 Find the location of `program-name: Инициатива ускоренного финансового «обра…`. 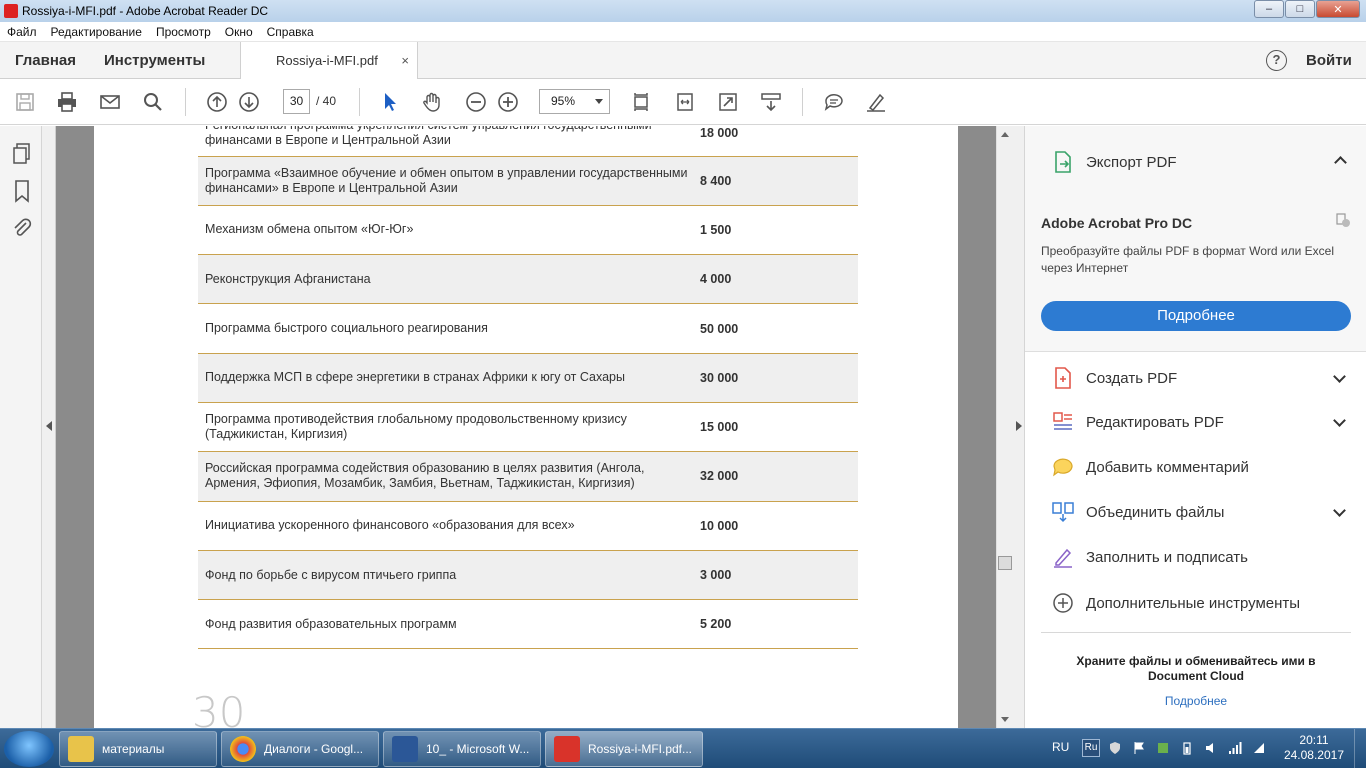

program-name: Инициатива ускоренного финансового «обра… is located at coordinates (449, 526).